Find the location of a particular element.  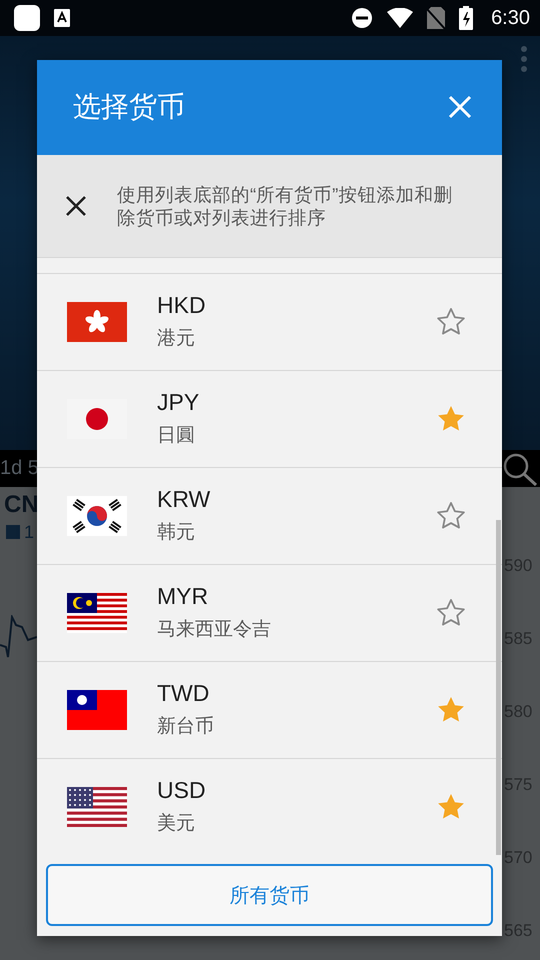

dialog-title: 选择货币 is located at coordinates (129, 107).